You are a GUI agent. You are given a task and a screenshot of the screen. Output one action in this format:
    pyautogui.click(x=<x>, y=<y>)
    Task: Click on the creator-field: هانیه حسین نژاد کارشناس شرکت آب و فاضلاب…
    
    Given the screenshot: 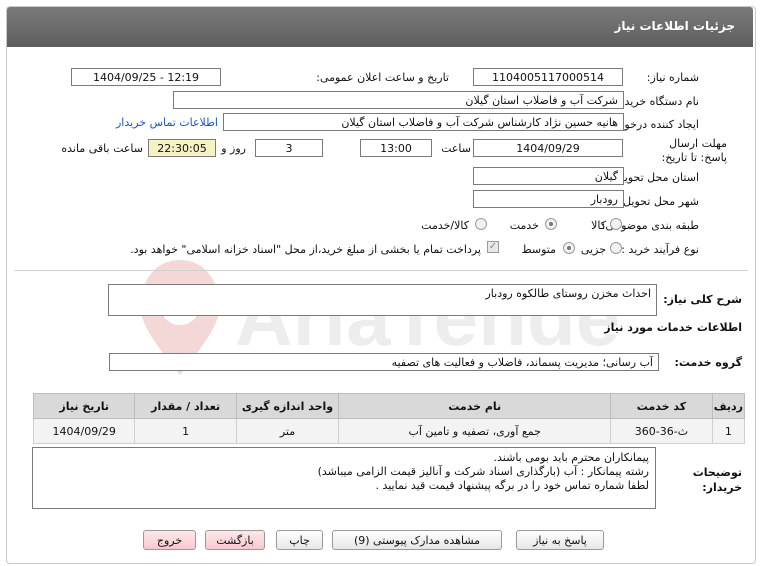 What is the action you would take?
    pyautogui.click(x=423, y=122)
    